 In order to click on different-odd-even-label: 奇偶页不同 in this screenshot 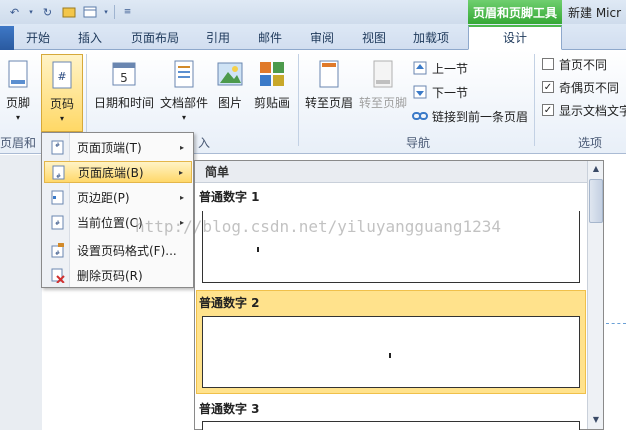, I will do `click(589, 87)`.